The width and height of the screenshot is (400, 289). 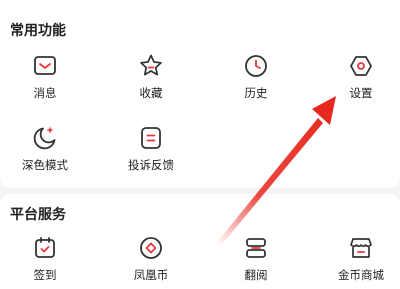 What do you see at coordinates (361, 275) in the screenshot?
I see `menu-item-label: 金币商城` at bounding box center [361, 275].